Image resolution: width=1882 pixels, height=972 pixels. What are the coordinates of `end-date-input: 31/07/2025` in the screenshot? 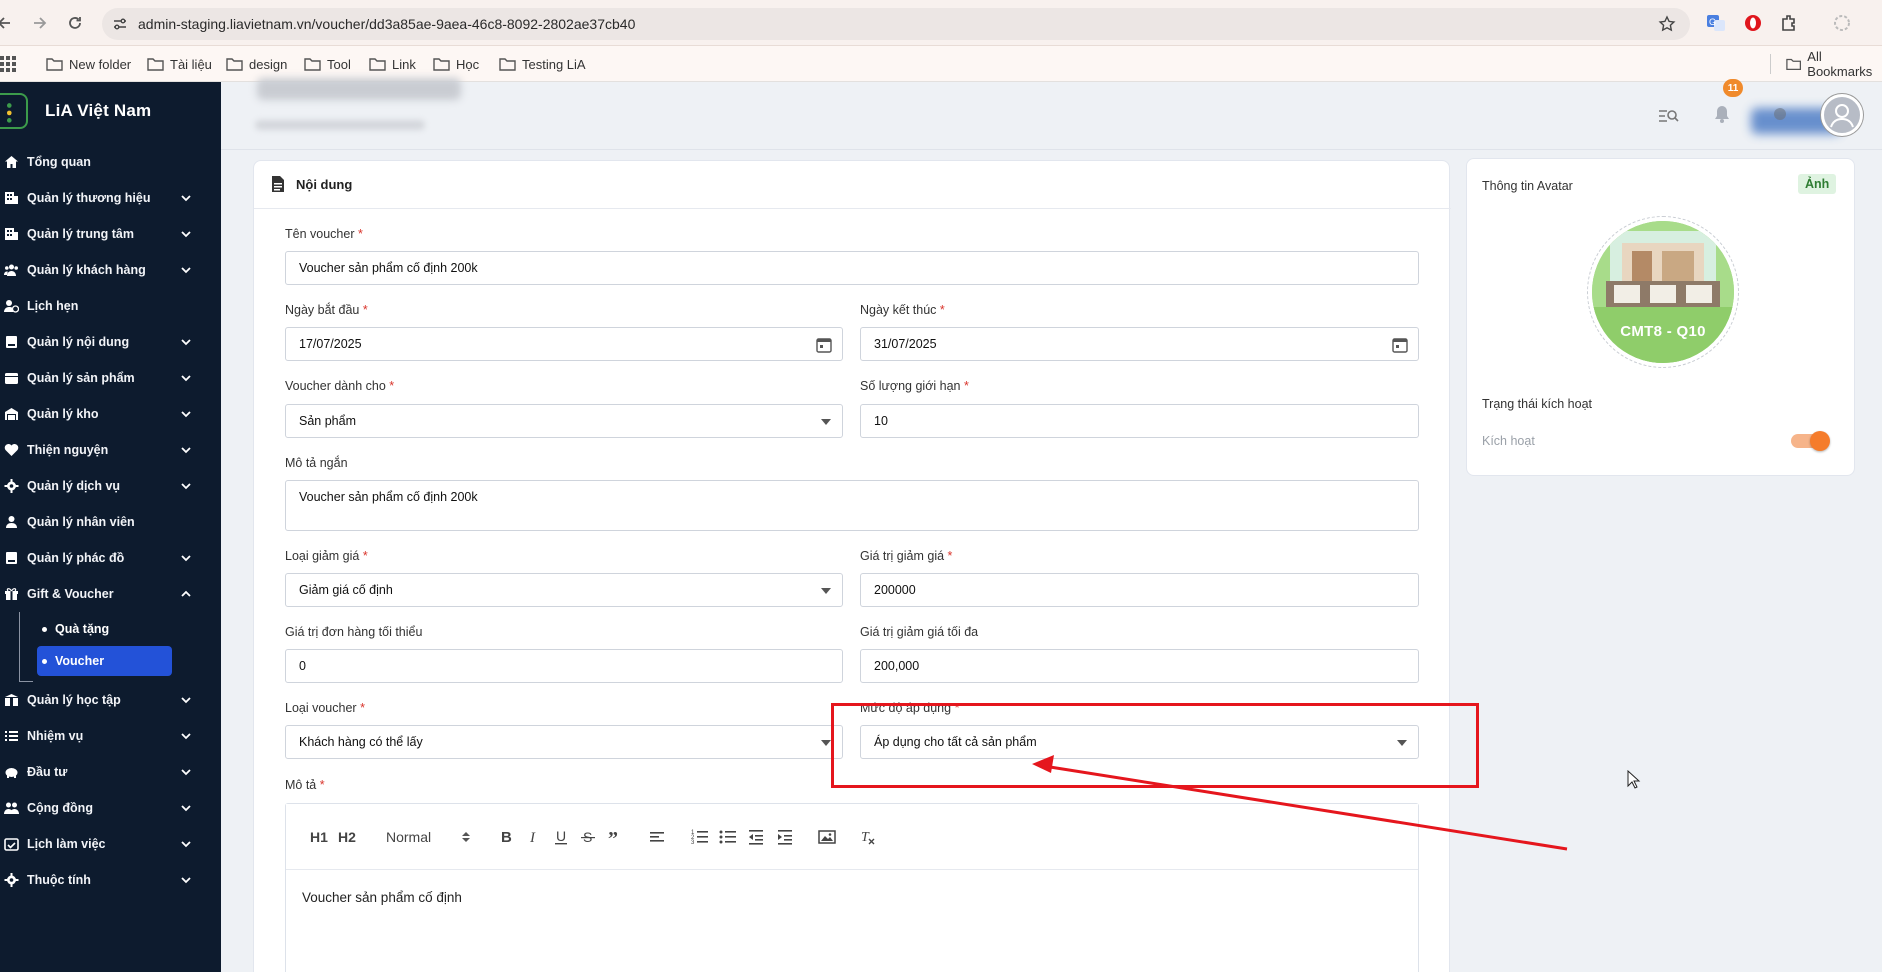 It's located at (1139, 344).